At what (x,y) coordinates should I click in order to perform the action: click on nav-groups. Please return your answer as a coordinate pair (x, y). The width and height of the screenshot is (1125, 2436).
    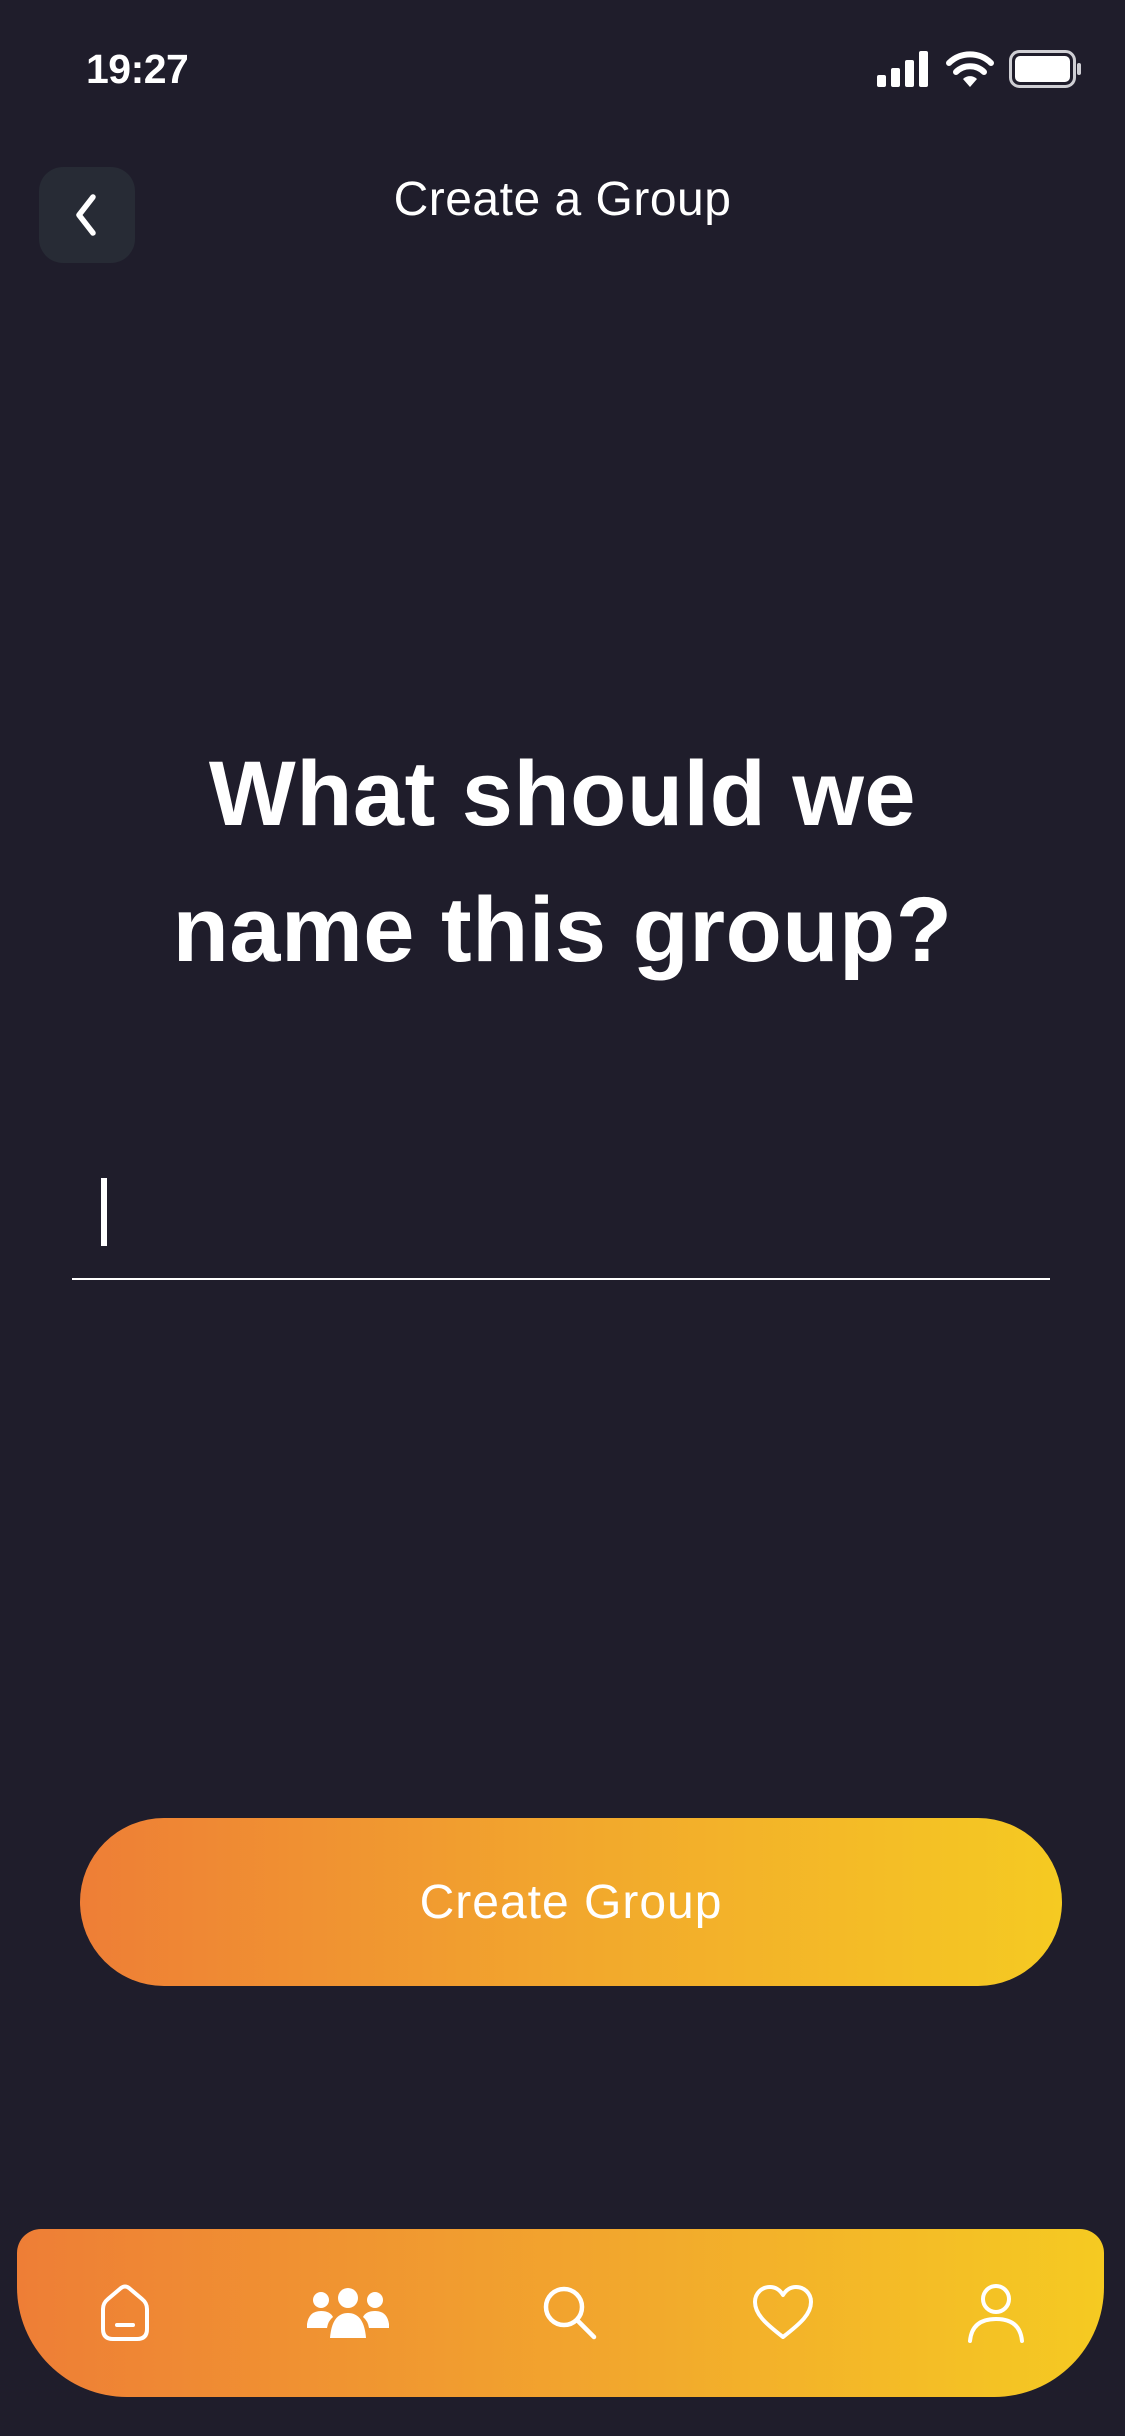
    Looking at the image, I should click on (348, 2313).